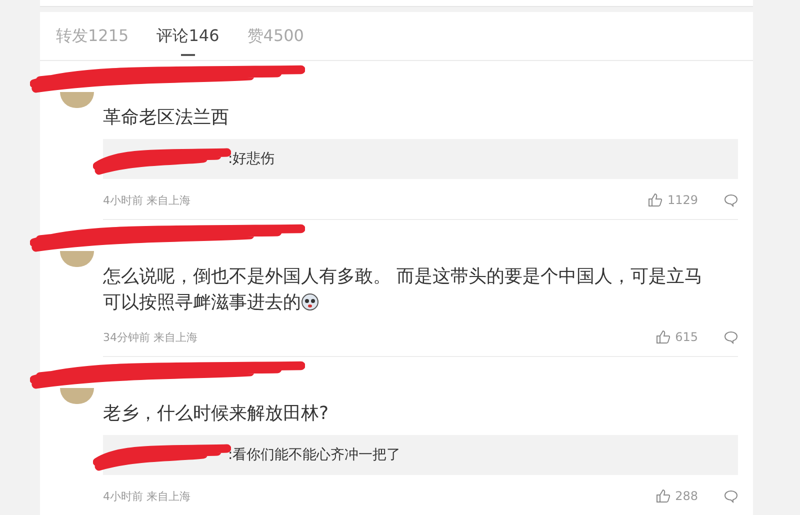 This screenshot has height=515, width=800. Describe the element at coordinates (150, 337) in the screenshot. I see `comment-time: 34分钟前 来自上海` at that location.